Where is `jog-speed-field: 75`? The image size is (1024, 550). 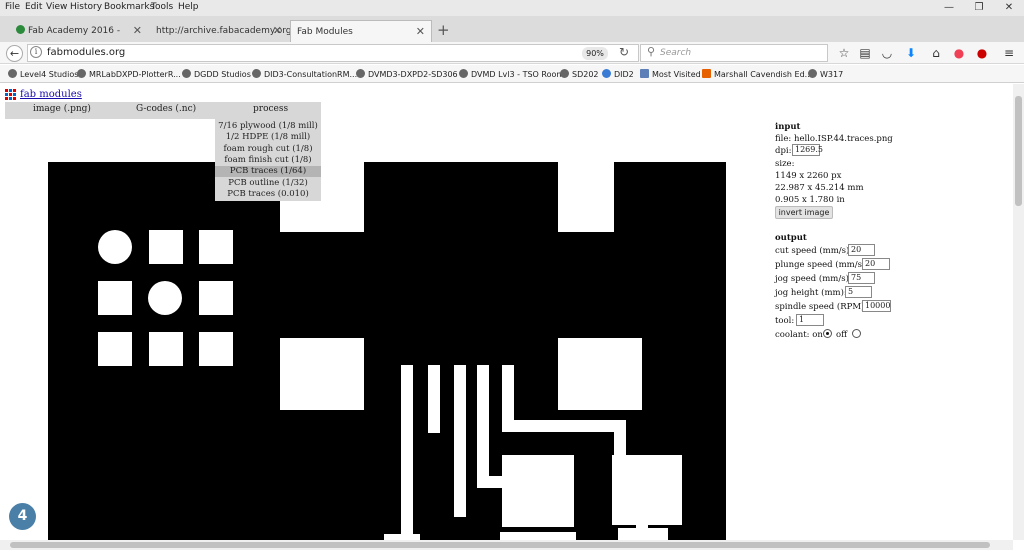
jog-speed-field: 75 is located at coordinates (861, 278).